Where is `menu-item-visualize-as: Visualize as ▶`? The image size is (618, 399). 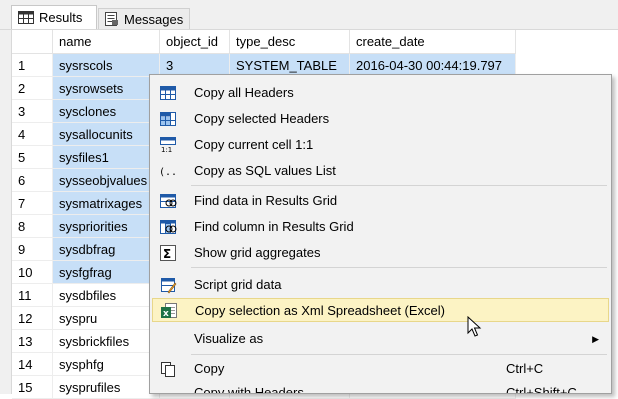
menu-item-visualize-as: Visualize as ▶ is located at coordinates (380, 339).